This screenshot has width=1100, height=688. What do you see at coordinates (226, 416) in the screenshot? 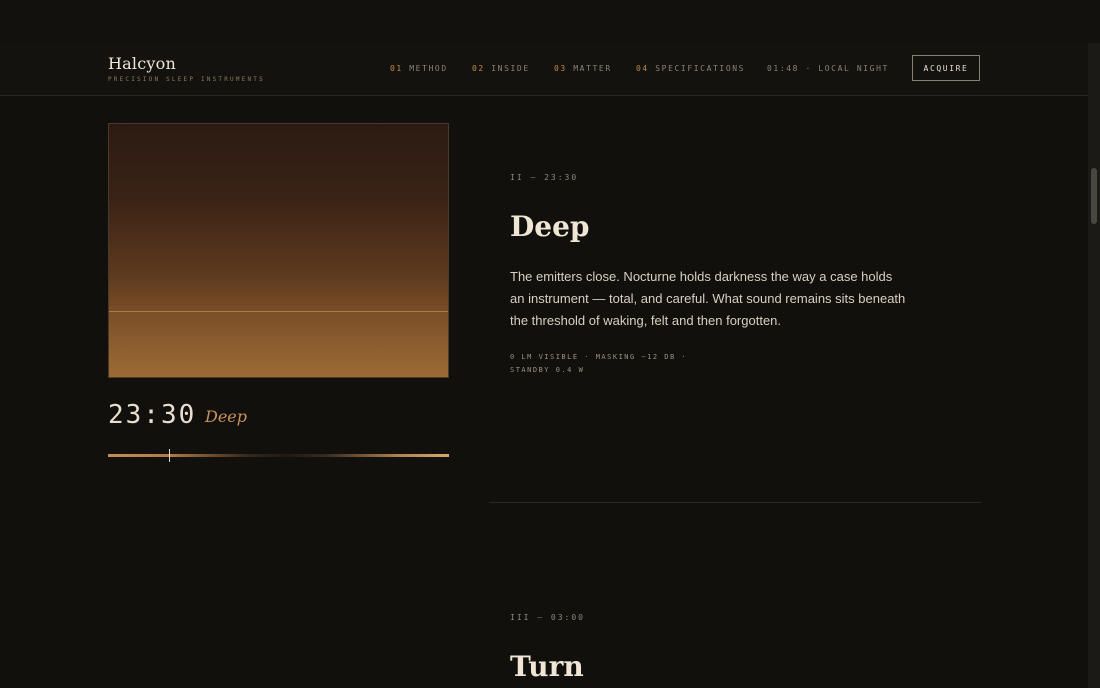
I see `phase-name: Deep` at bounding box center [226, 416].